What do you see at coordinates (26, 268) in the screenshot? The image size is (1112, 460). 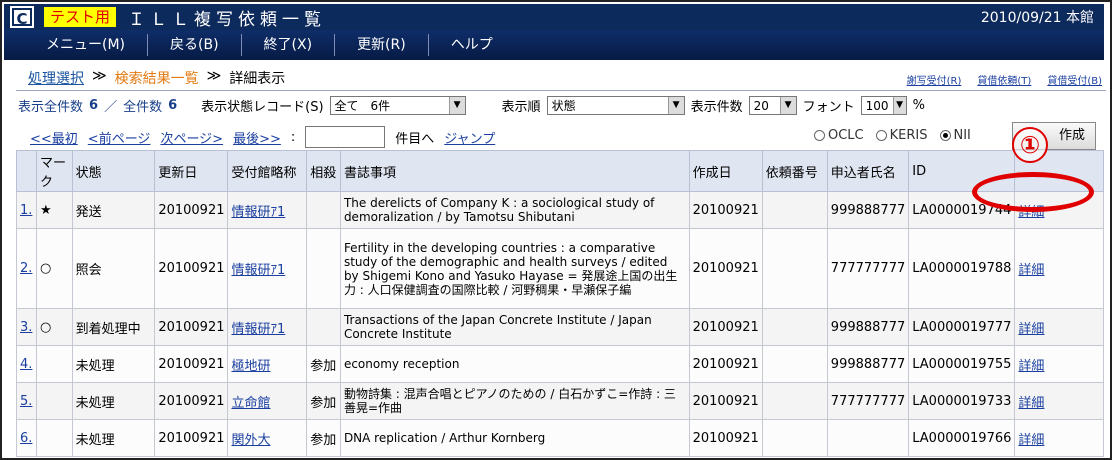 I see `row-number-link: 2.` at bounding box center [26, 268].